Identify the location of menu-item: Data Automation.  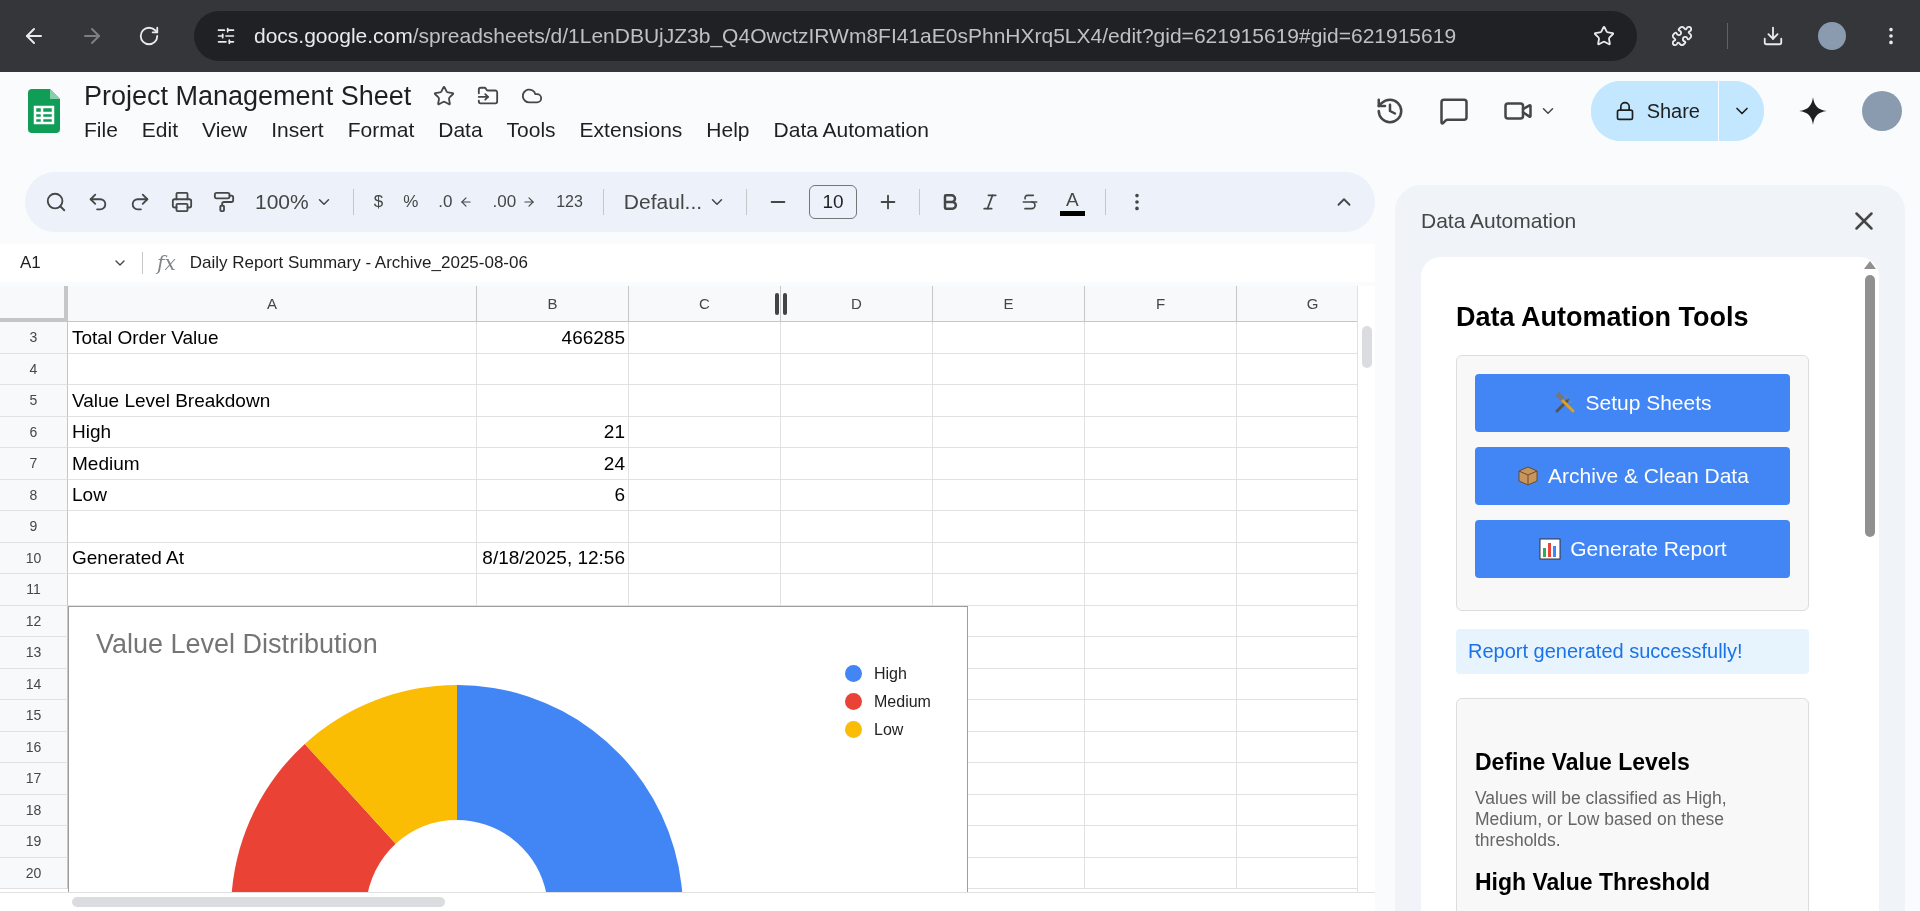
(851, 129).